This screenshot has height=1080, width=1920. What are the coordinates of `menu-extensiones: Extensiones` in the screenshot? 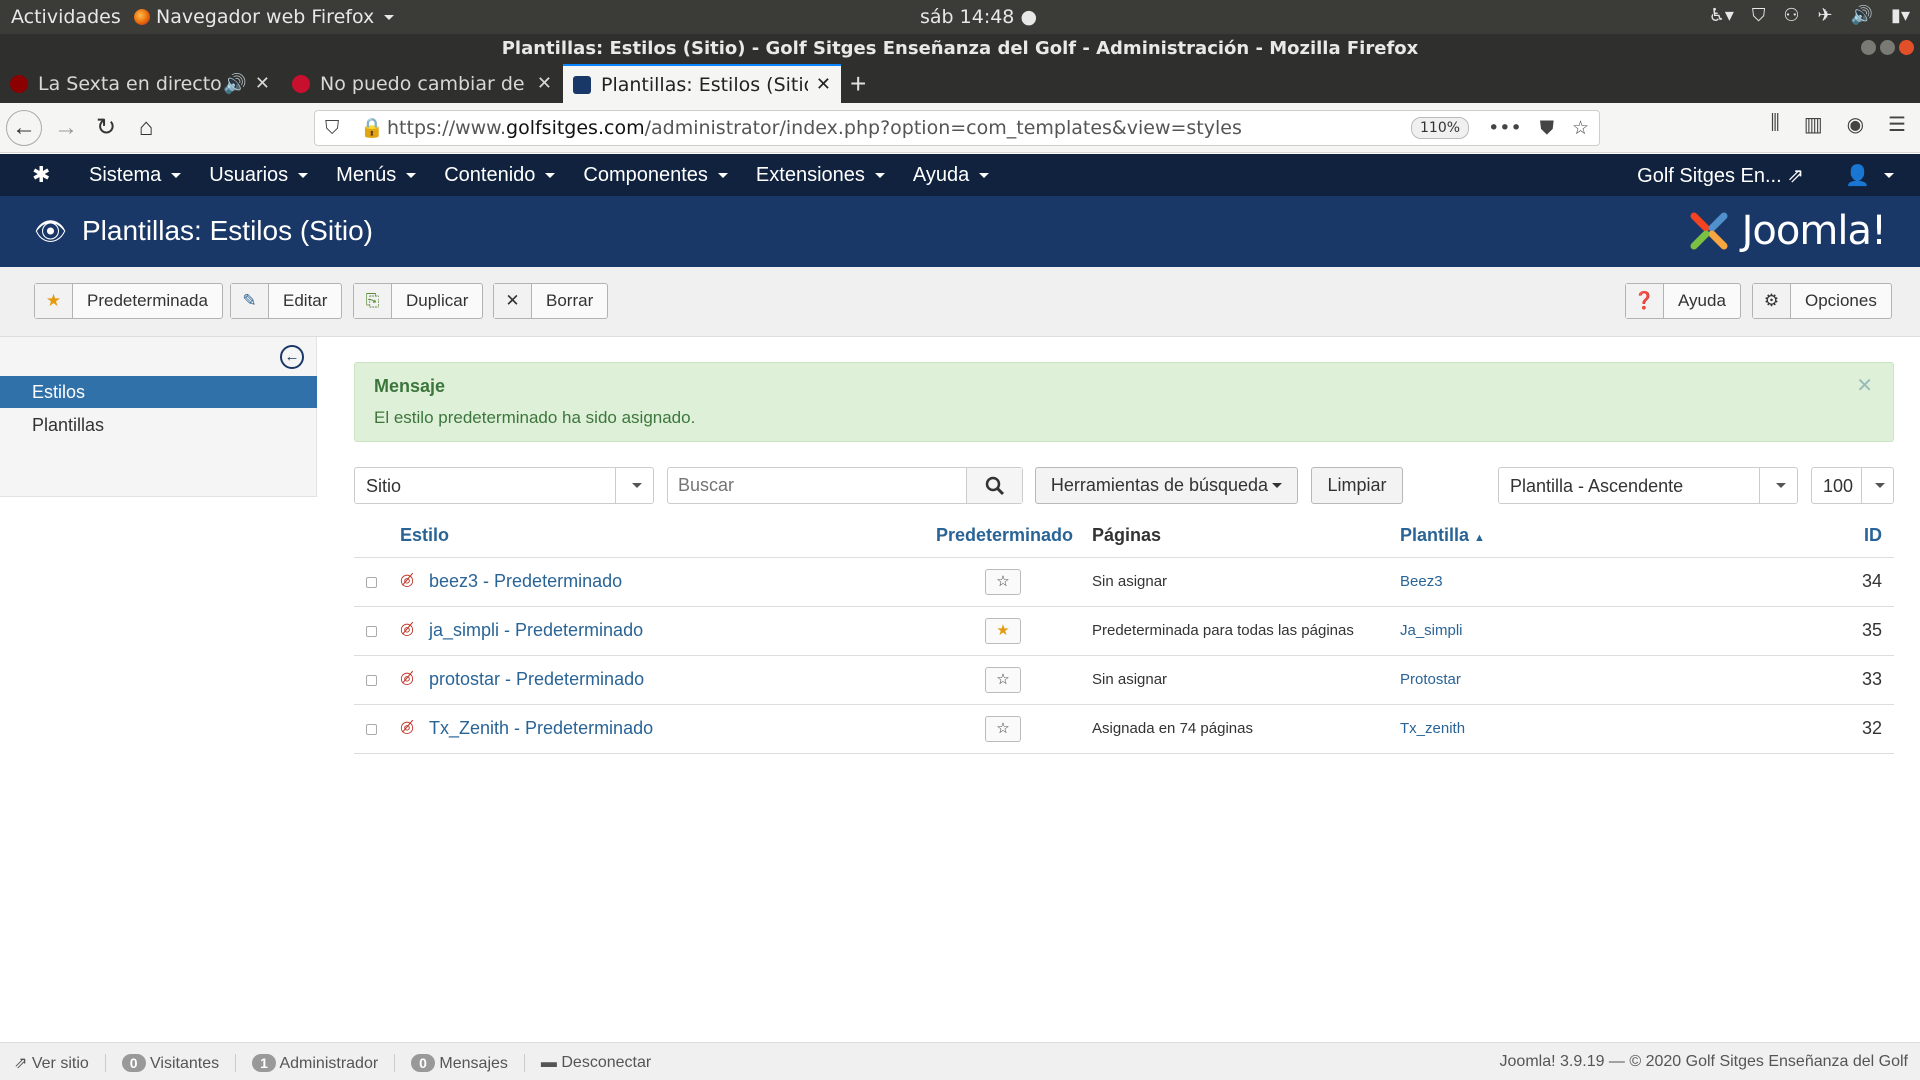 It's located at (820, 175).